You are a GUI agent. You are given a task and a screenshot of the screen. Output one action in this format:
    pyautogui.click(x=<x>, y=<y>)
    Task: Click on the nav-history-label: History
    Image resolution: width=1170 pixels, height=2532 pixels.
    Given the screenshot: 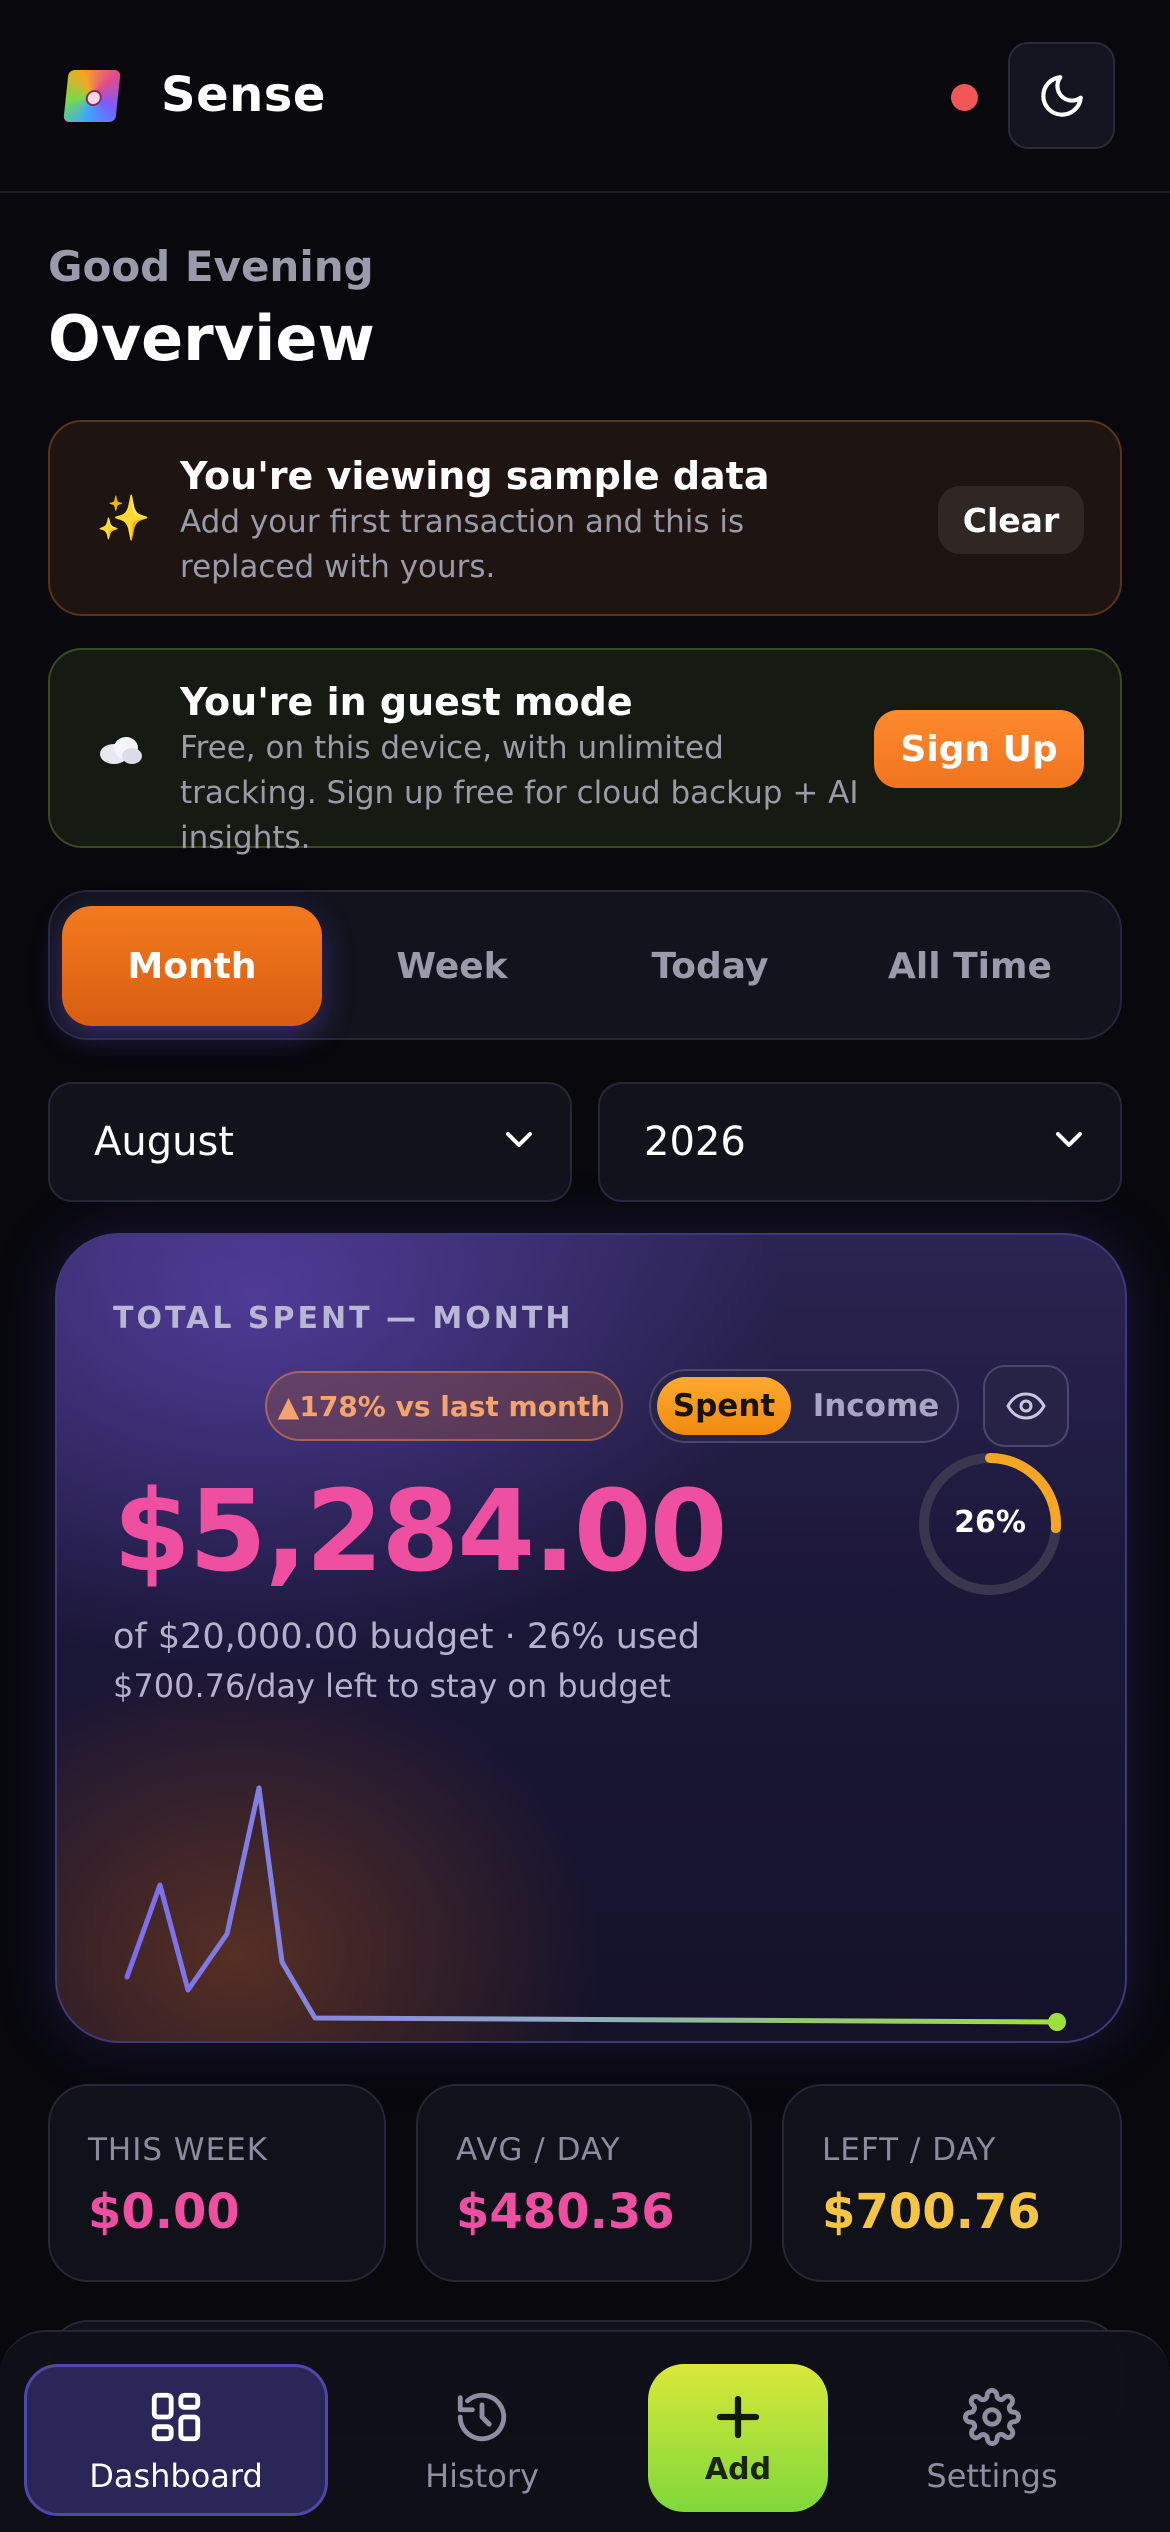 What is the action you would take?
    pyautogui.click(x=482, y=2476)
    